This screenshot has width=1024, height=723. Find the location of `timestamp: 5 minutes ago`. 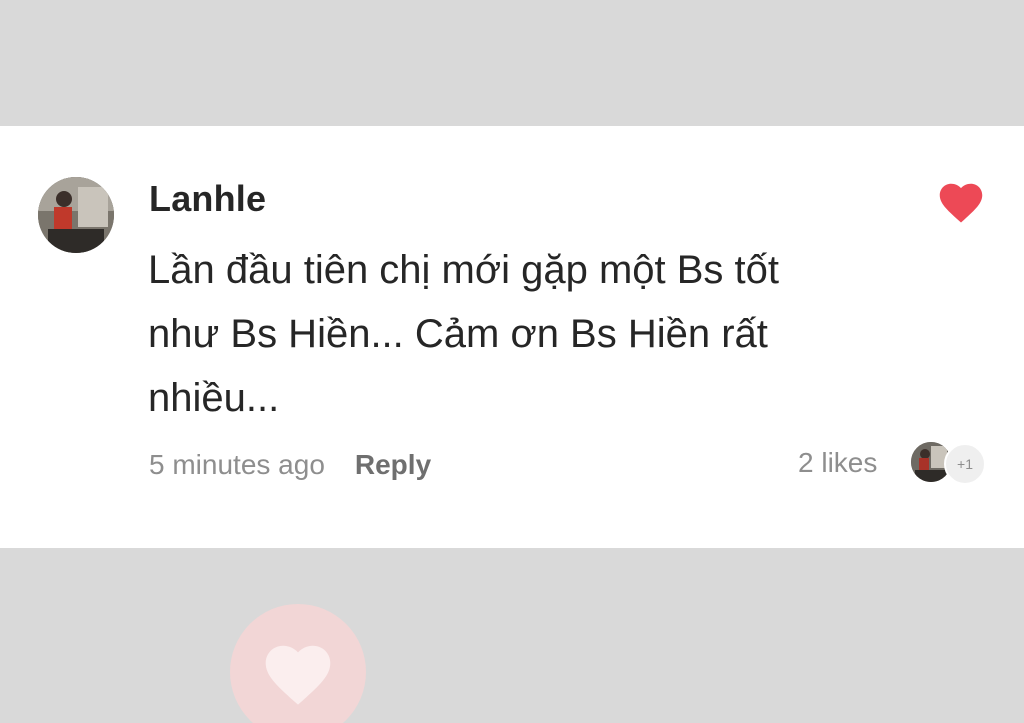

timestamp: 5 minutes ago is located at coordinates (237, 464).